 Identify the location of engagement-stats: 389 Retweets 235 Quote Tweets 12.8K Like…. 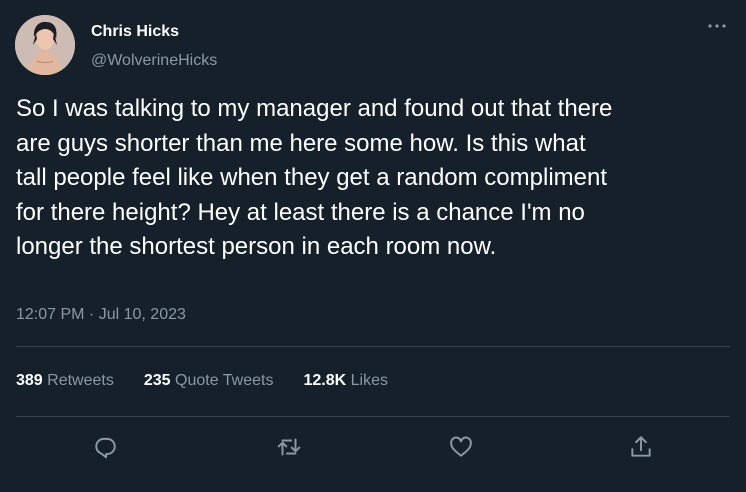
(217, 381).